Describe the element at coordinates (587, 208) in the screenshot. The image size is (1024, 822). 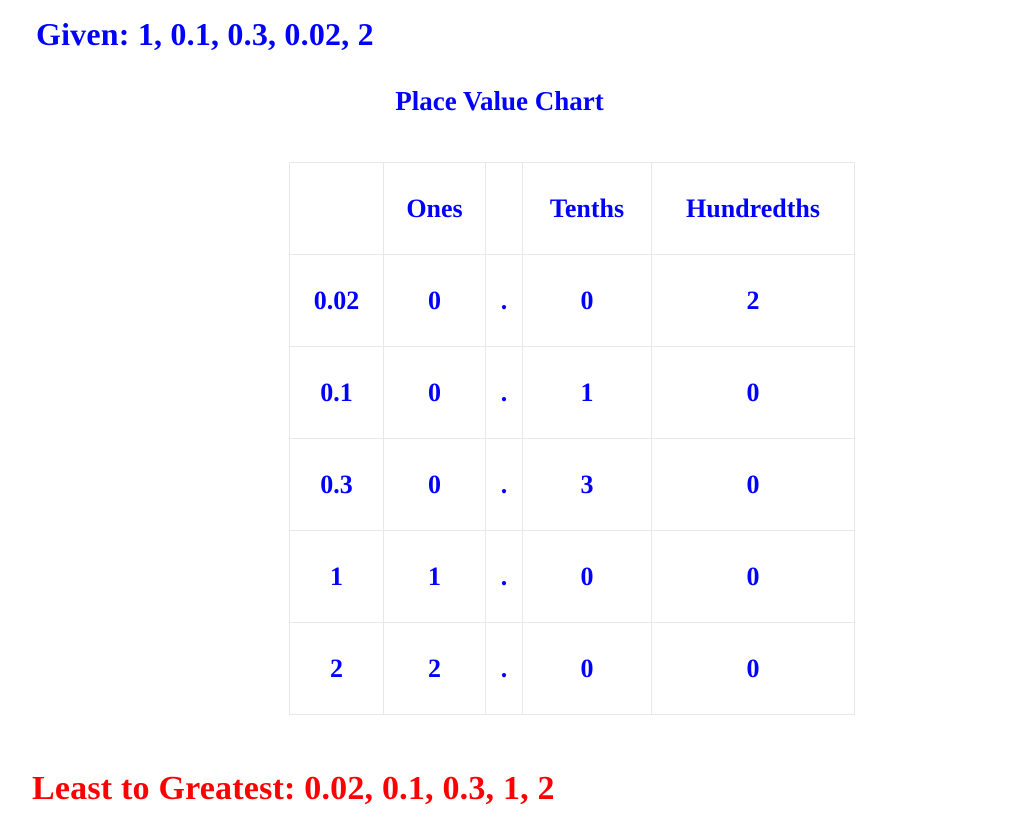
I see `header-cell-tenths: Tenths` at that location.